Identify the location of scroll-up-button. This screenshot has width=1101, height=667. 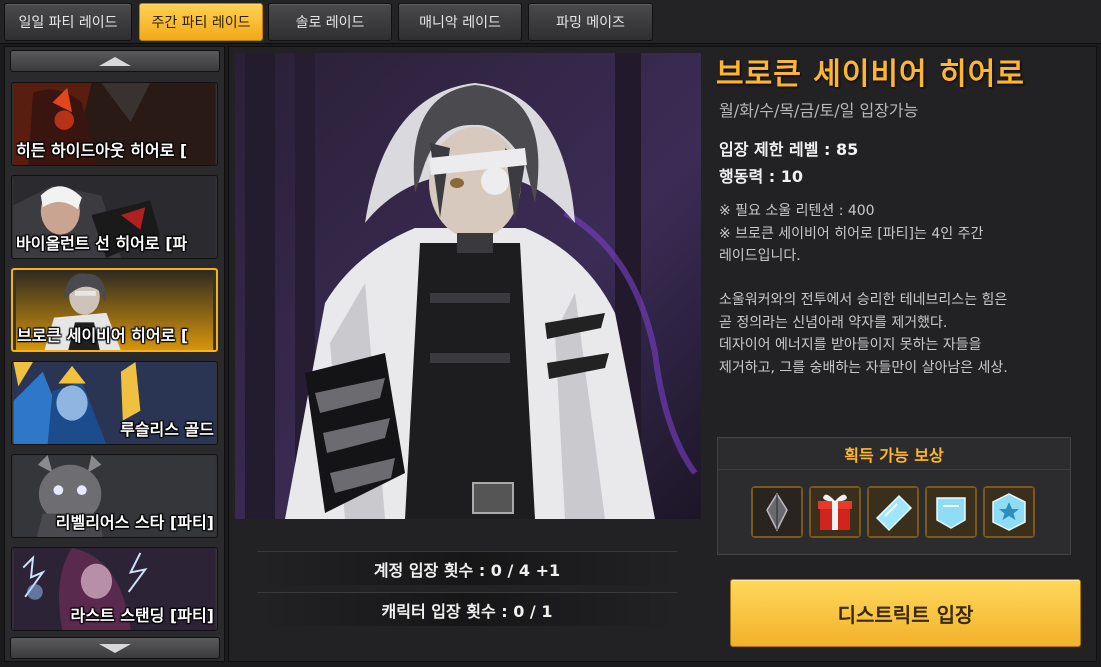
(115, 61).